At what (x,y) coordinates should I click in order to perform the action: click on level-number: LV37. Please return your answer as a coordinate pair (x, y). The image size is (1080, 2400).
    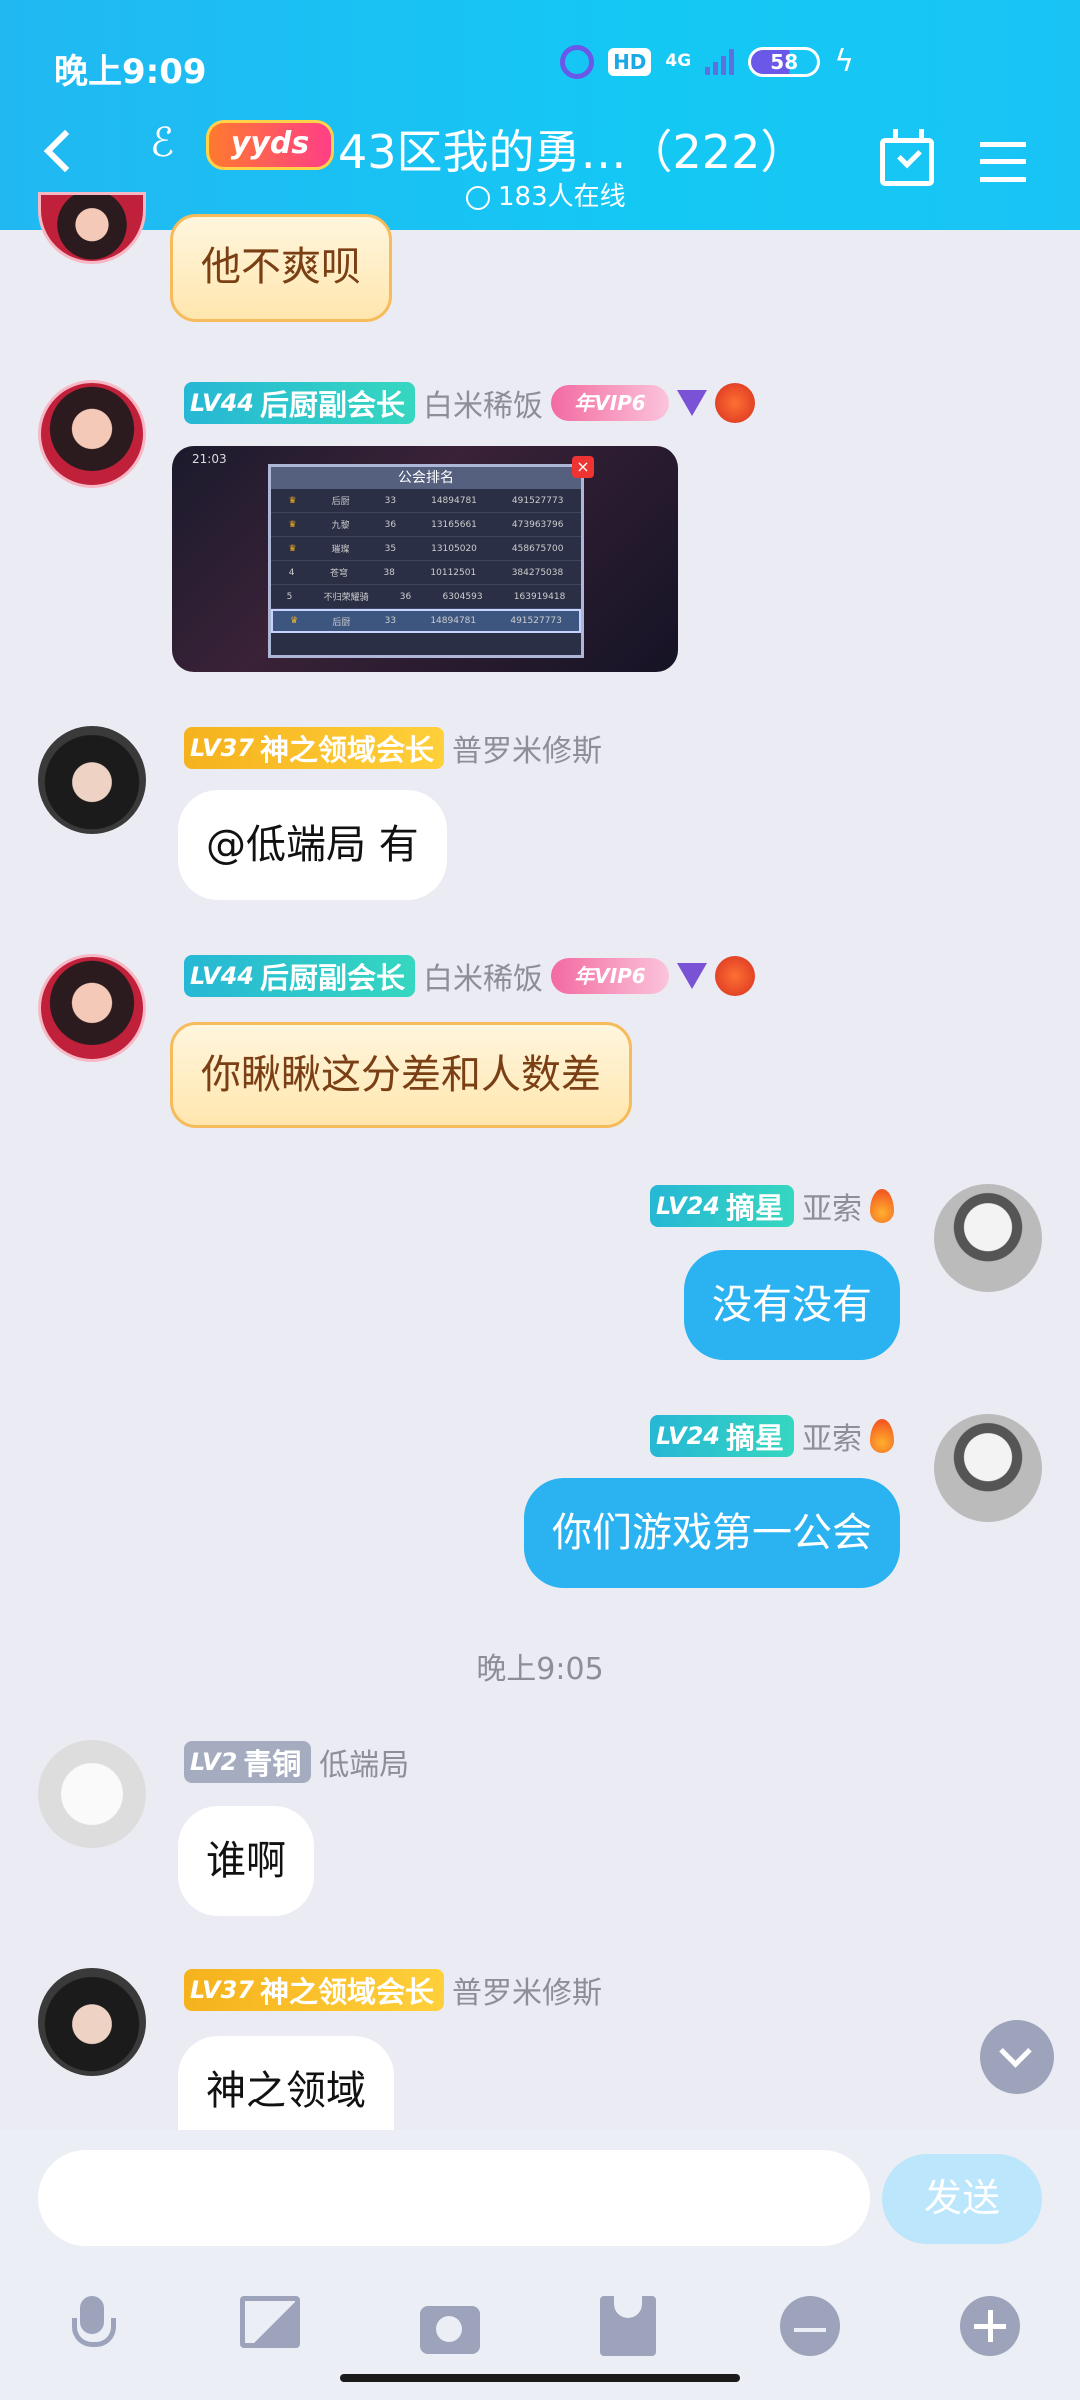
    Looking at the image, I should click on (222, 1990).